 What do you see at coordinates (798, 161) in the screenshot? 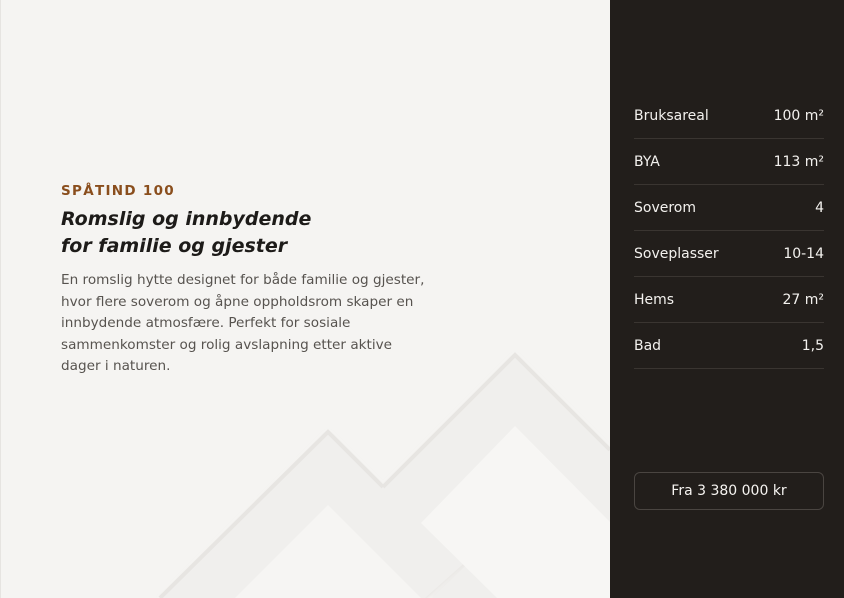
I see `spec-value: 113 m²` at bounding box center [798, 161].